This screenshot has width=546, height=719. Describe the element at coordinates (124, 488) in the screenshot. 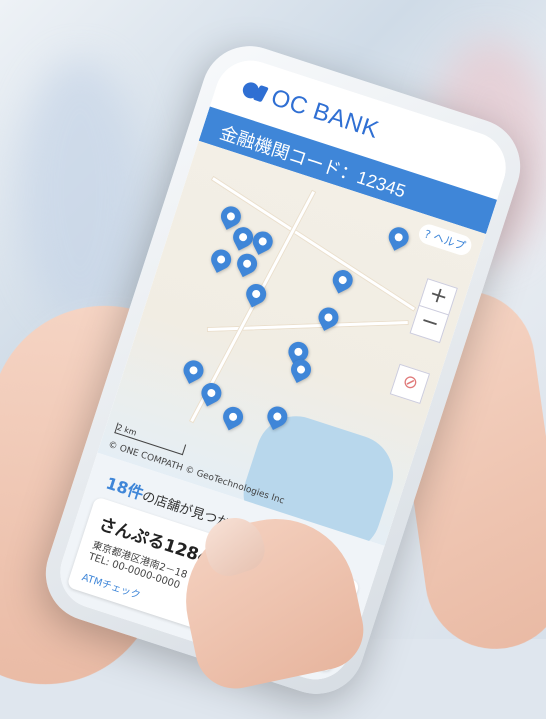

I see `result-count-number: 18件` at that location.